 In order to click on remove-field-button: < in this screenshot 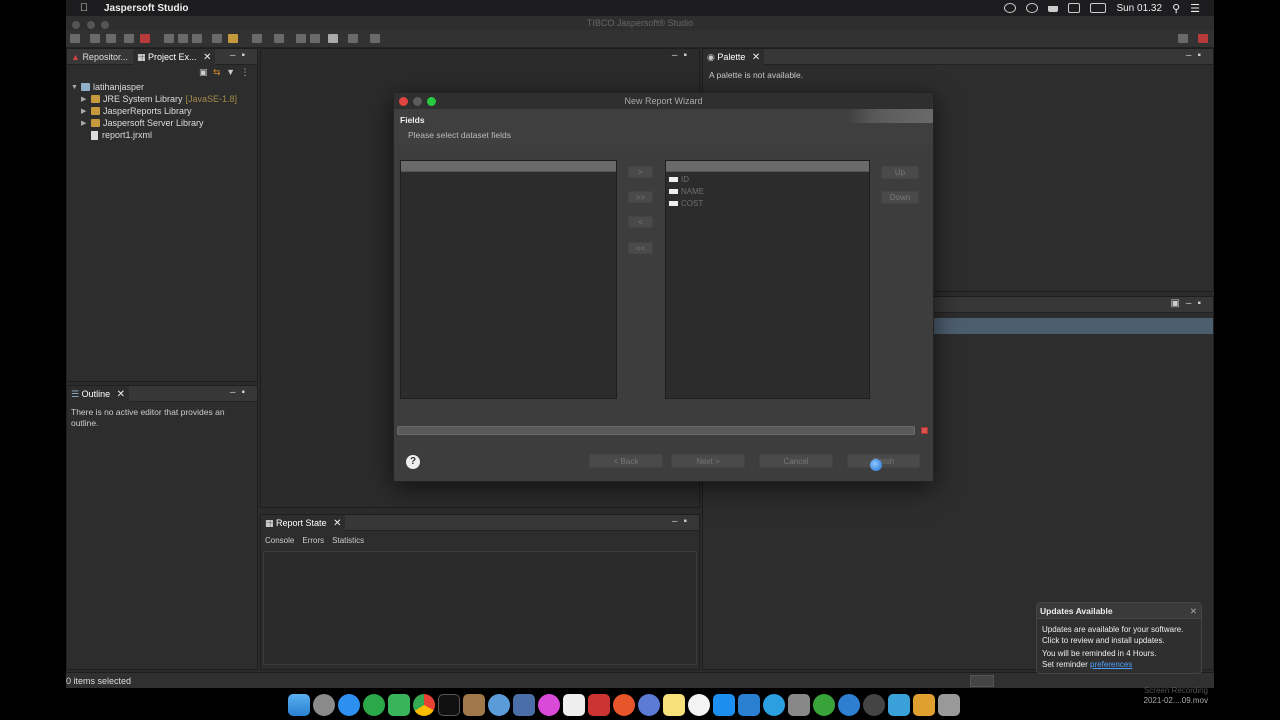, I will do `click(640, 222)`.